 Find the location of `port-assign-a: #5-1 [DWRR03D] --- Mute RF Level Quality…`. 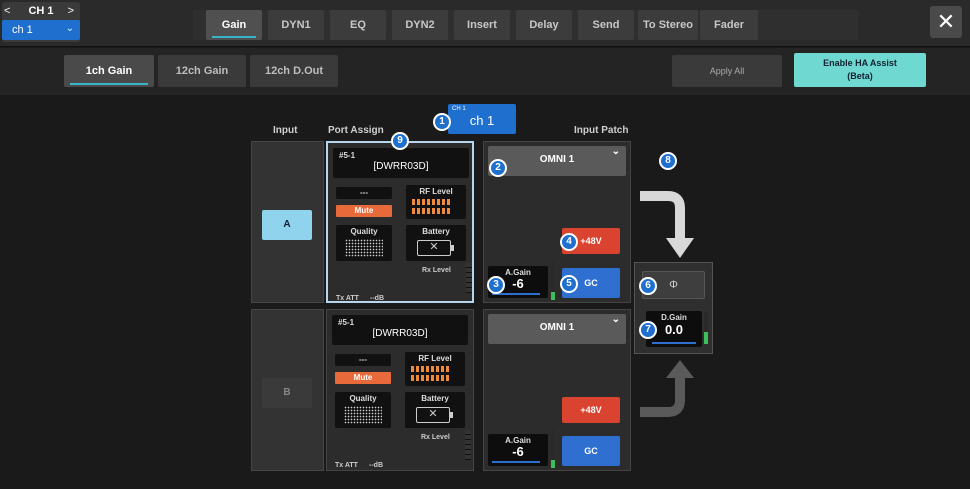

port-assign-a: #5-1 [DWRR03D] --- Mute RF Level Quality… is located at coordinates (400, 222).